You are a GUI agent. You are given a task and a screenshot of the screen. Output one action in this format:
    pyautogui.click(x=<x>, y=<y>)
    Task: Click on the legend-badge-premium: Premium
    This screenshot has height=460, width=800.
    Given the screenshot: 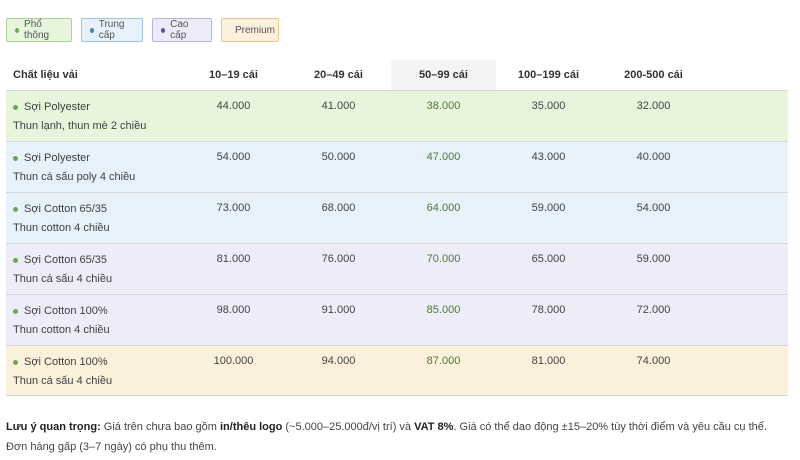 What is the action you would take?
    pyautogui.click(x=250, y=30)
    